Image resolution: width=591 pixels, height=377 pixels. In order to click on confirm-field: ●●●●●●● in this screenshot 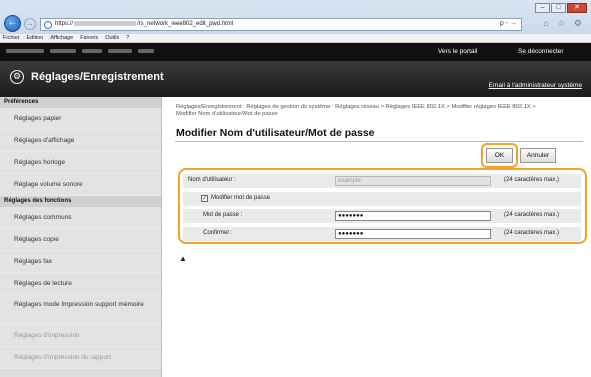, I will do `click(413, 234)`.